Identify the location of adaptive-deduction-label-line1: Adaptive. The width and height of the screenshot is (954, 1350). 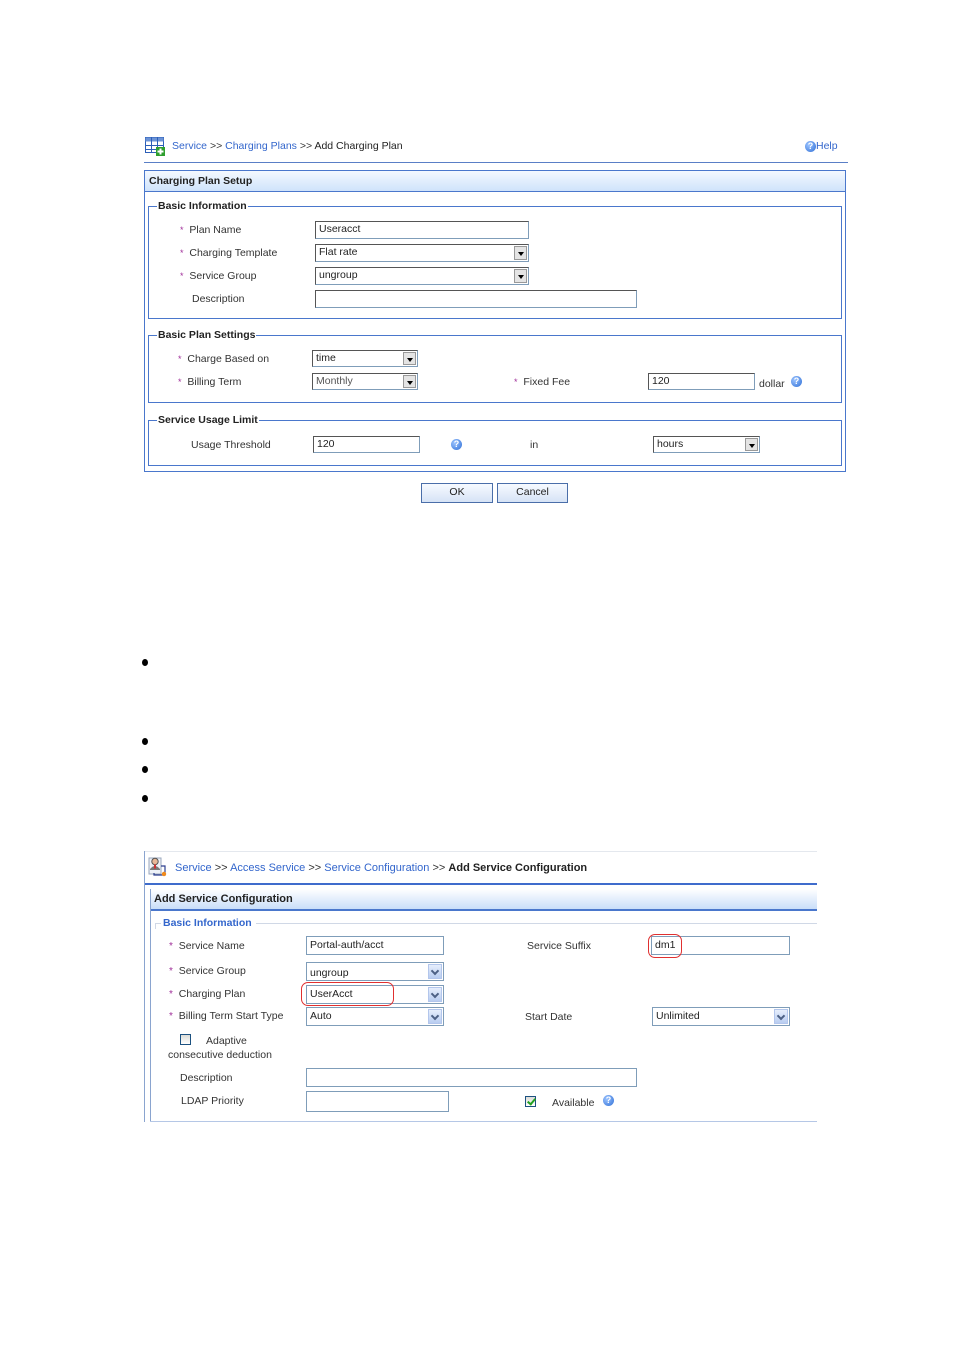
(226, 1041).